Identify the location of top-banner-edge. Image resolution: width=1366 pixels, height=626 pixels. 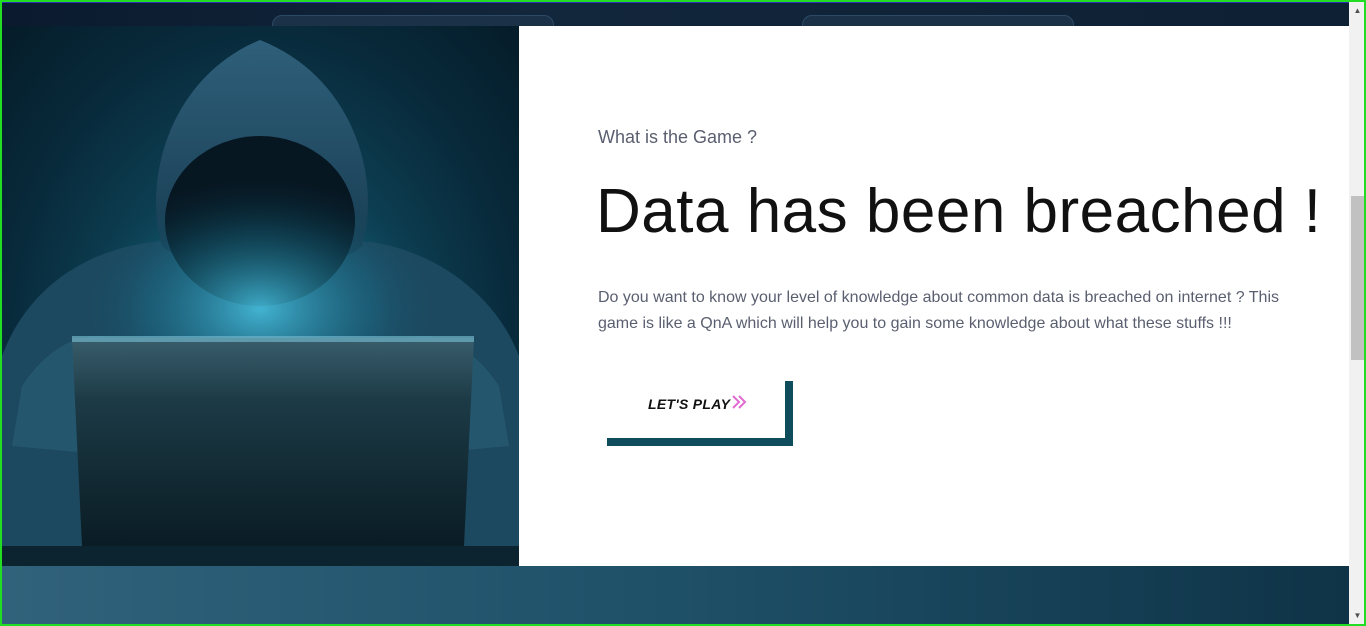
(675, 13).